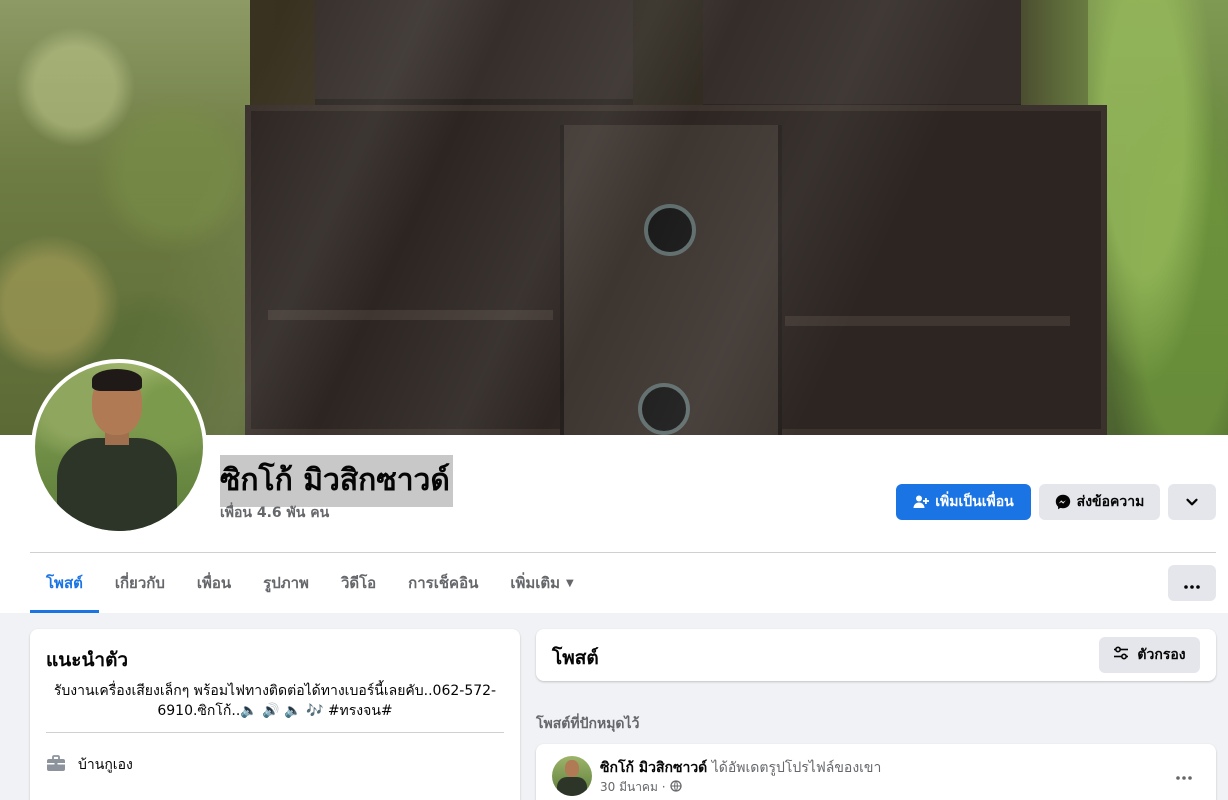  I want to click on add-friend-button: เพิ่มเป็นเพื่อน, so click(963, 502).